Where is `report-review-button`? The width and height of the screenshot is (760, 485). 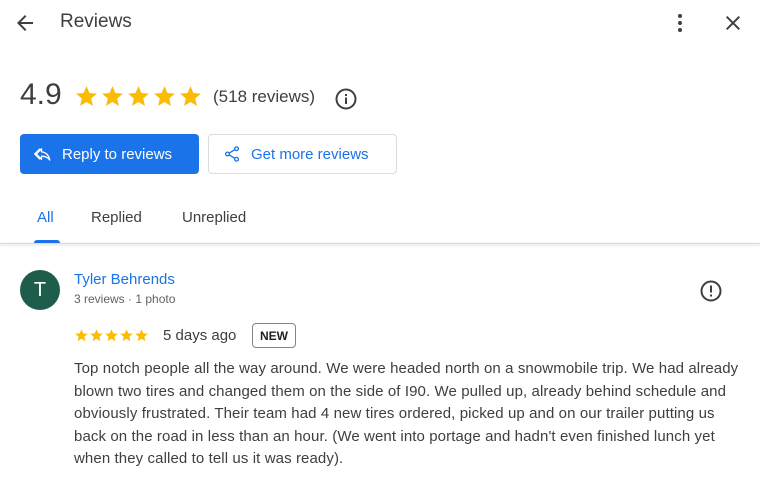
report-review-button is located at coordinates (711, 291).